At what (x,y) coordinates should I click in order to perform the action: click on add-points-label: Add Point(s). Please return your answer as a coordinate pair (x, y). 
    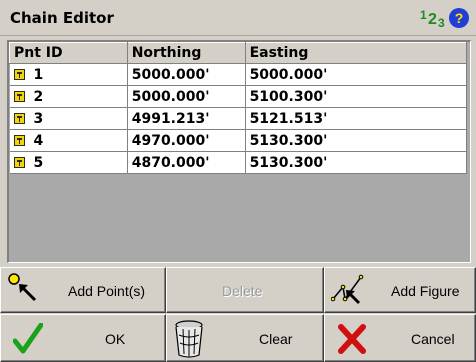
    Looking at the image, I should click on (107, 291).